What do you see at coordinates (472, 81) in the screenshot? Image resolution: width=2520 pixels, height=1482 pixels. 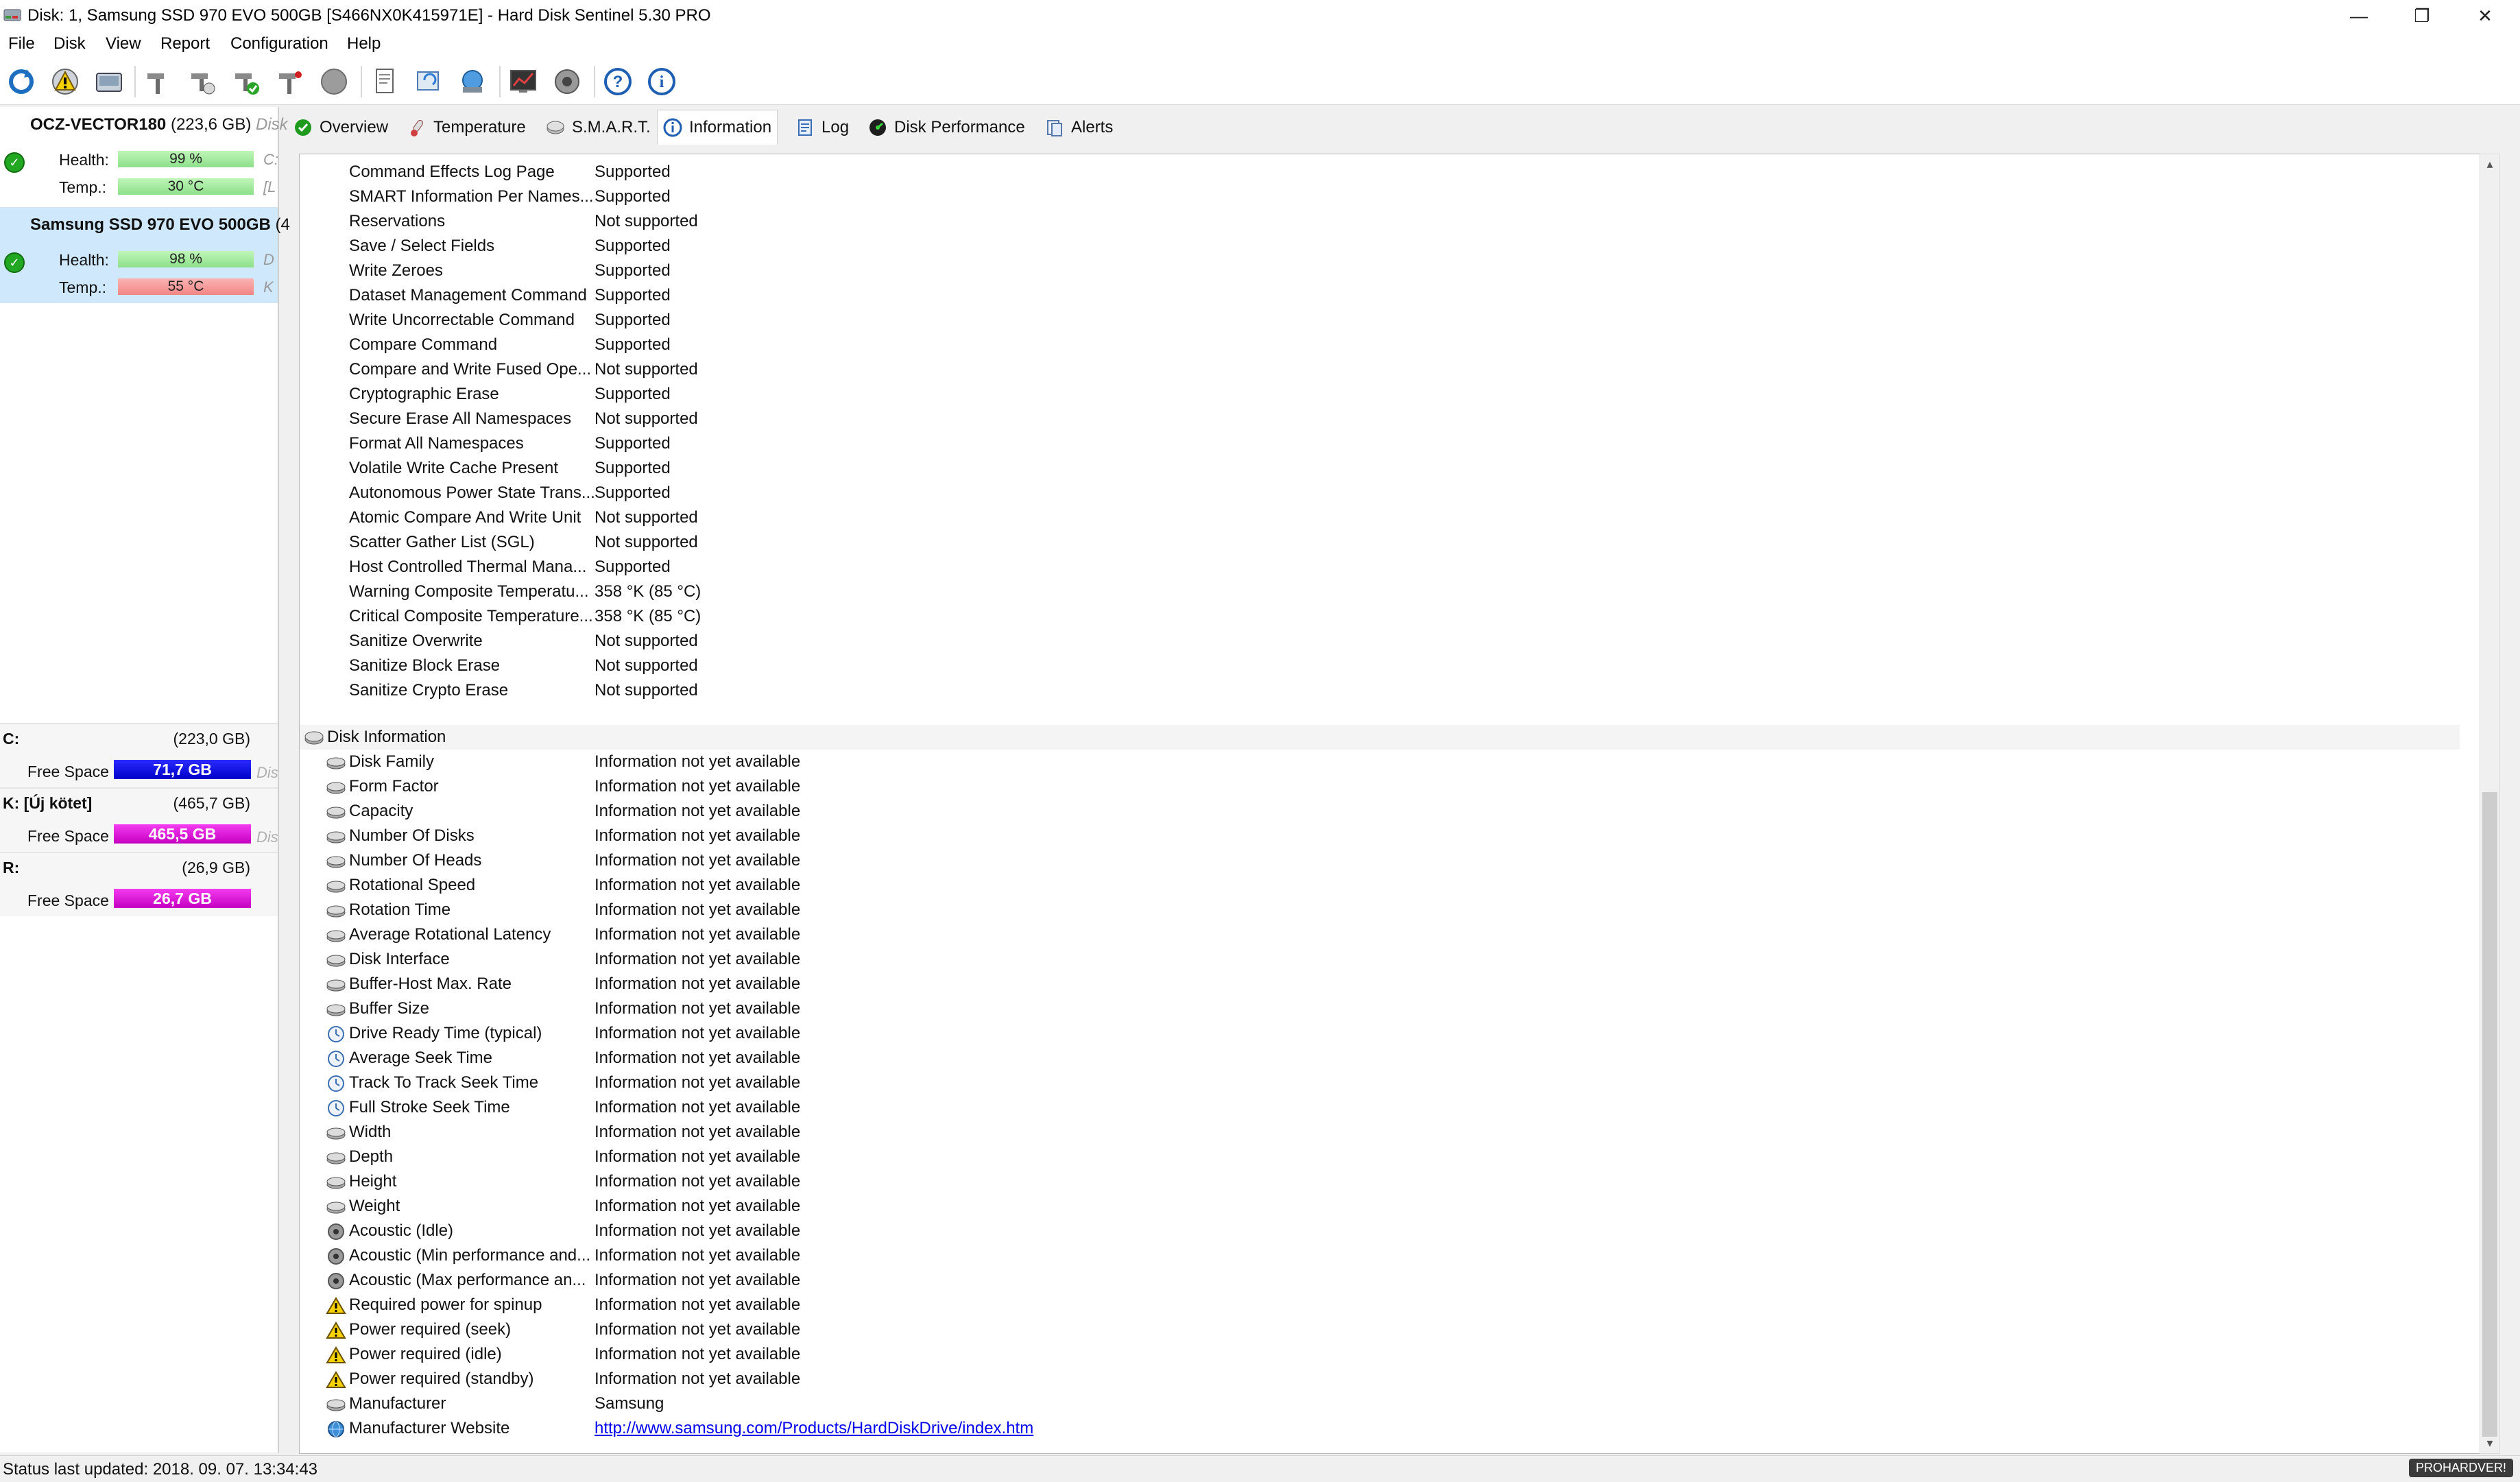 I see `network-button` at bounding box center [472, 81].